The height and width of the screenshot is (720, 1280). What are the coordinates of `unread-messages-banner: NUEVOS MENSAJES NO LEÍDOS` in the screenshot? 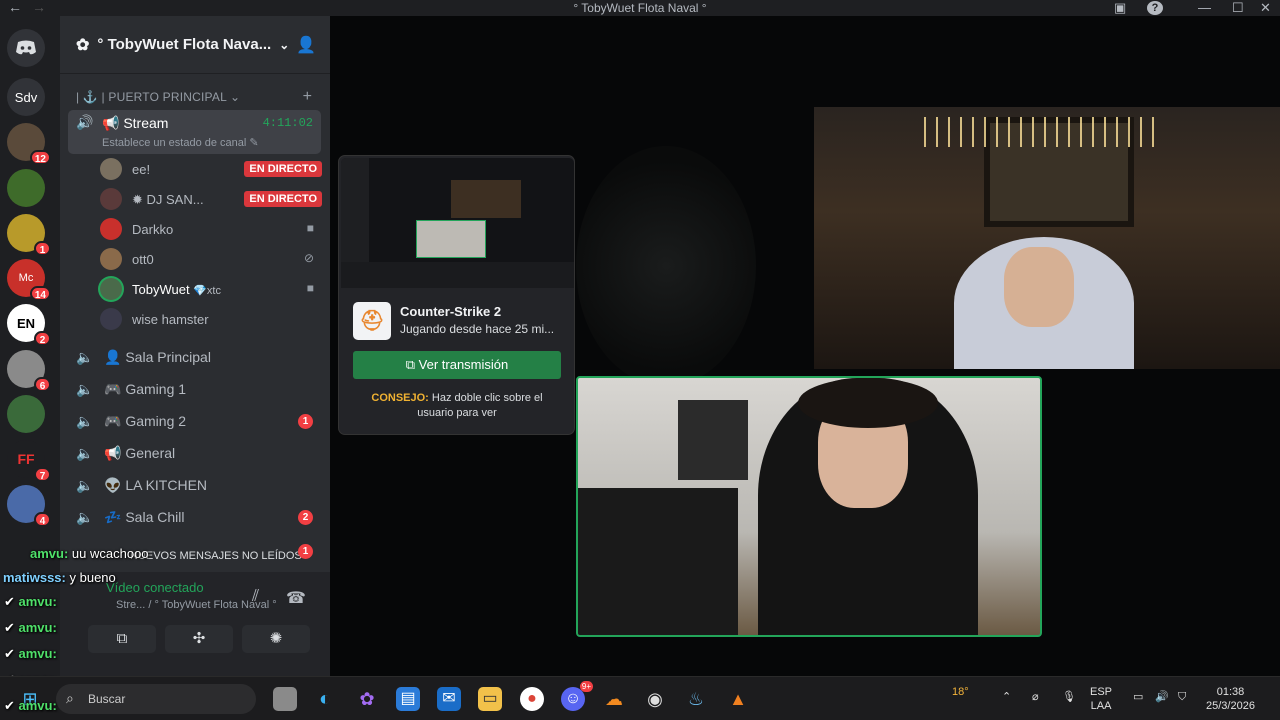 It's located at (216, 556).